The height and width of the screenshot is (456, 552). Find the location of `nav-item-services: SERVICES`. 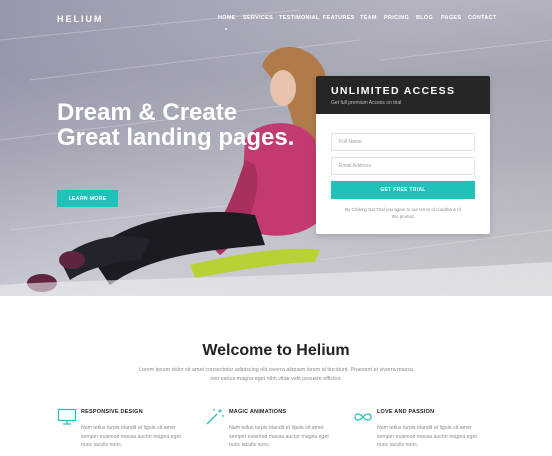

nav-item-services: SERVICES is located at coordinates (261, 18).